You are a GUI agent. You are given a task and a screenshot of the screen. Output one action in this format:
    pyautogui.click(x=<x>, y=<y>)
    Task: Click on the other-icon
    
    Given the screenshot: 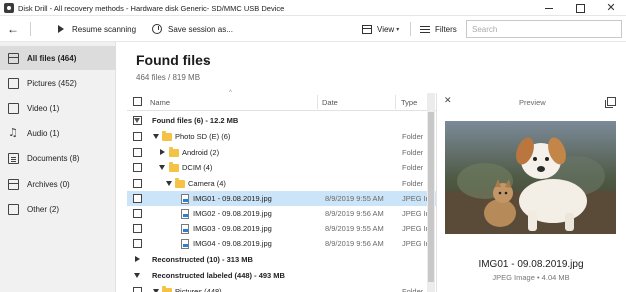 What is the action you would take?
    pyautogui.click(x=13, y=209)
    